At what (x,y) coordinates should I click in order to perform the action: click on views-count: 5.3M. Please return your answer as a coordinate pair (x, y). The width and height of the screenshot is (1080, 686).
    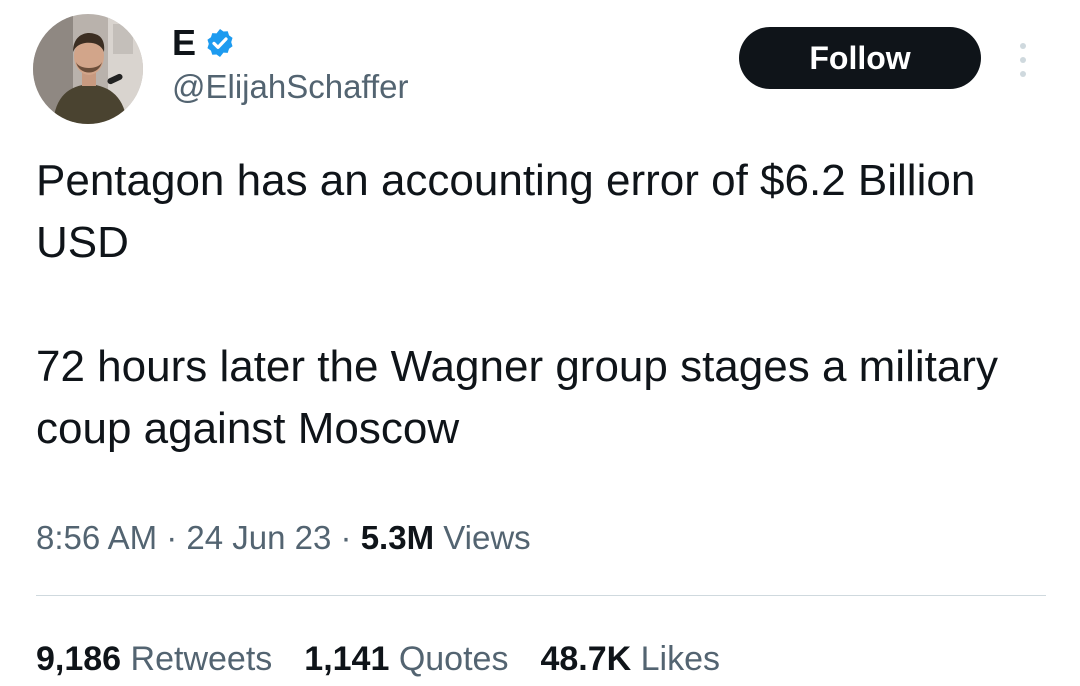
    Looking at the image, I should click on (397, 537).